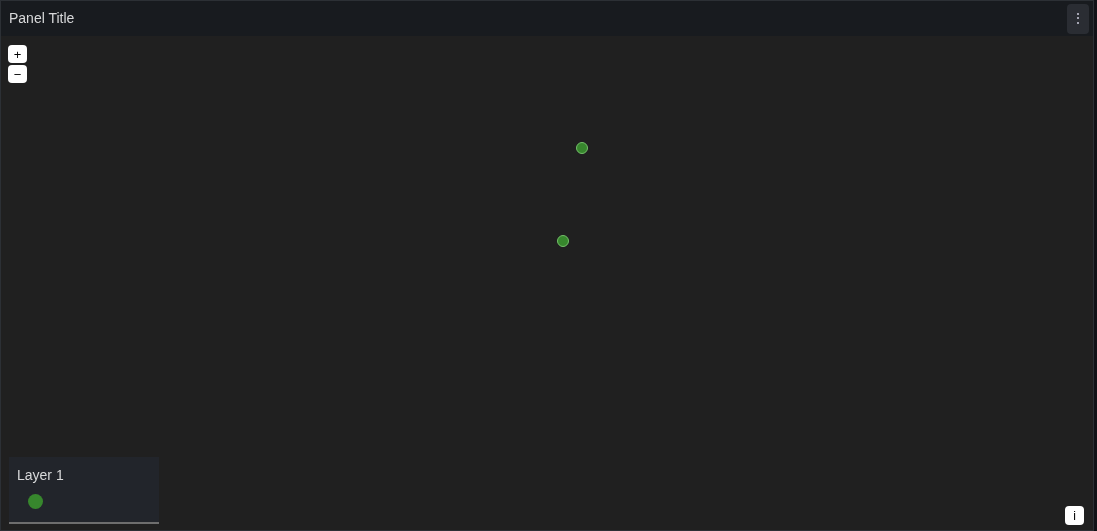 Image resolution: width=1097 pixels, height=531 pixels. What do you see at coordinates (17, 74) in the screenshot?
I see `zoom-out-button: −` at bounding box center [17, 74].